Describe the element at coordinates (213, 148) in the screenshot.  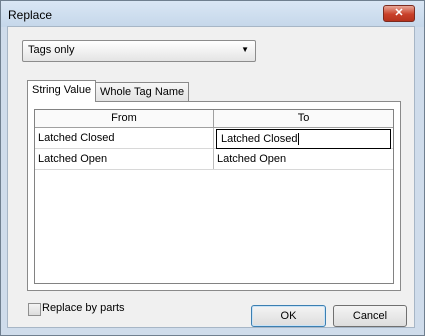
I see `column-divider` at that location.